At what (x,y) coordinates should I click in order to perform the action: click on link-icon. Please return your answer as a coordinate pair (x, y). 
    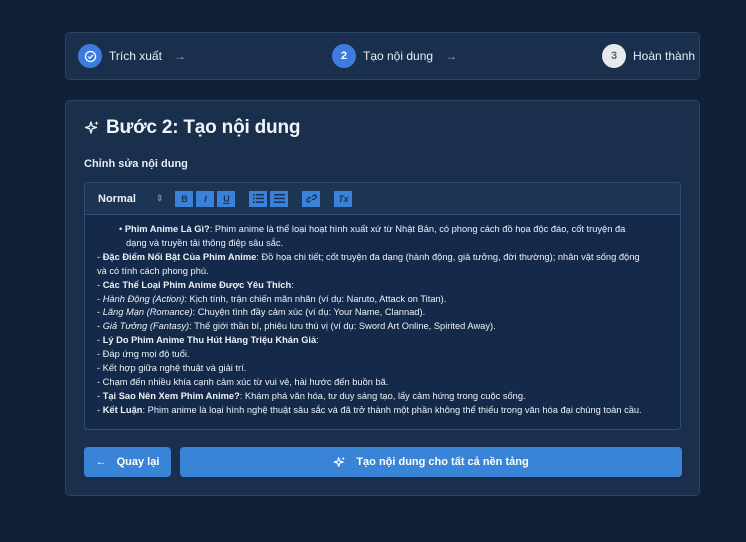
    Looking at the image, I should click on (311, 198).